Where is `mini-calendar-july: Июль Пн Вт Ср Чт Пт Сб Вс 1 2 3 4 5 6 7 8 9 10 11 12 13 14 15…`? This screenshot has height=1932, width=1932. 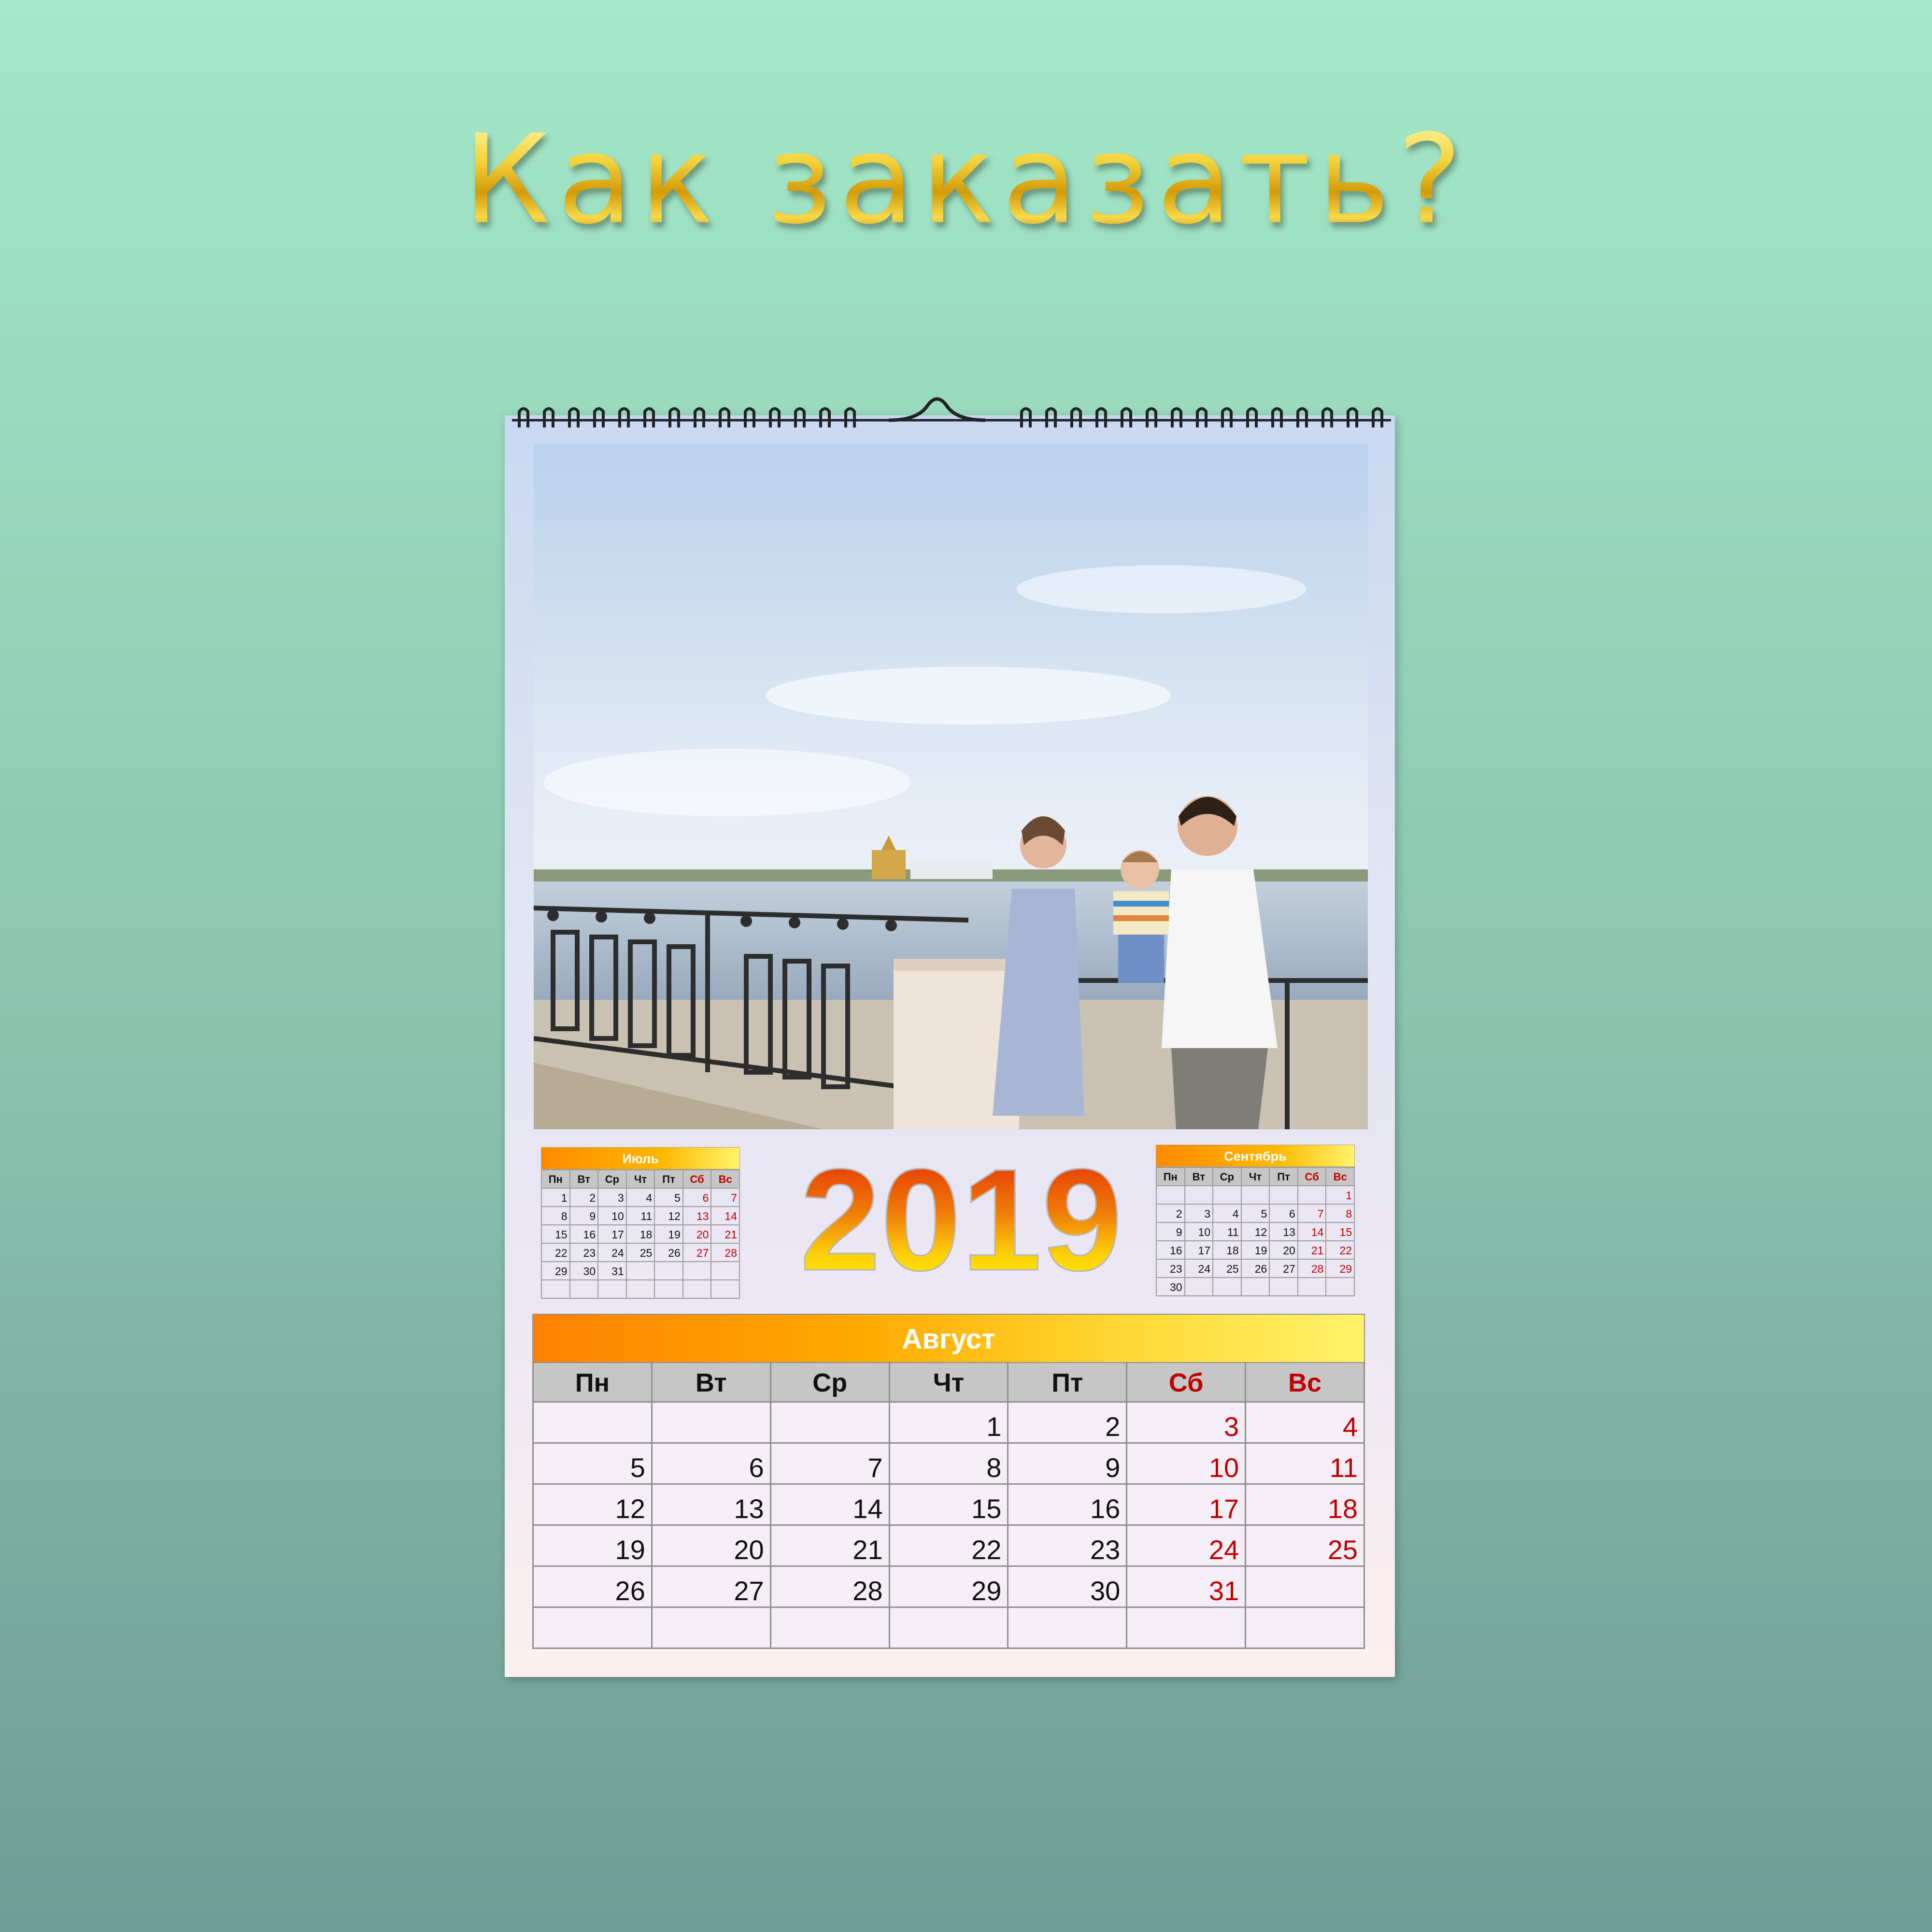 mini-calendar-july: Июль Пн Вт Ср Чт Пт Сб Вс 1 2 3 4 5 6 7 8 9 10 11 12 13 14 15… is located at coordinates (640, 1223).